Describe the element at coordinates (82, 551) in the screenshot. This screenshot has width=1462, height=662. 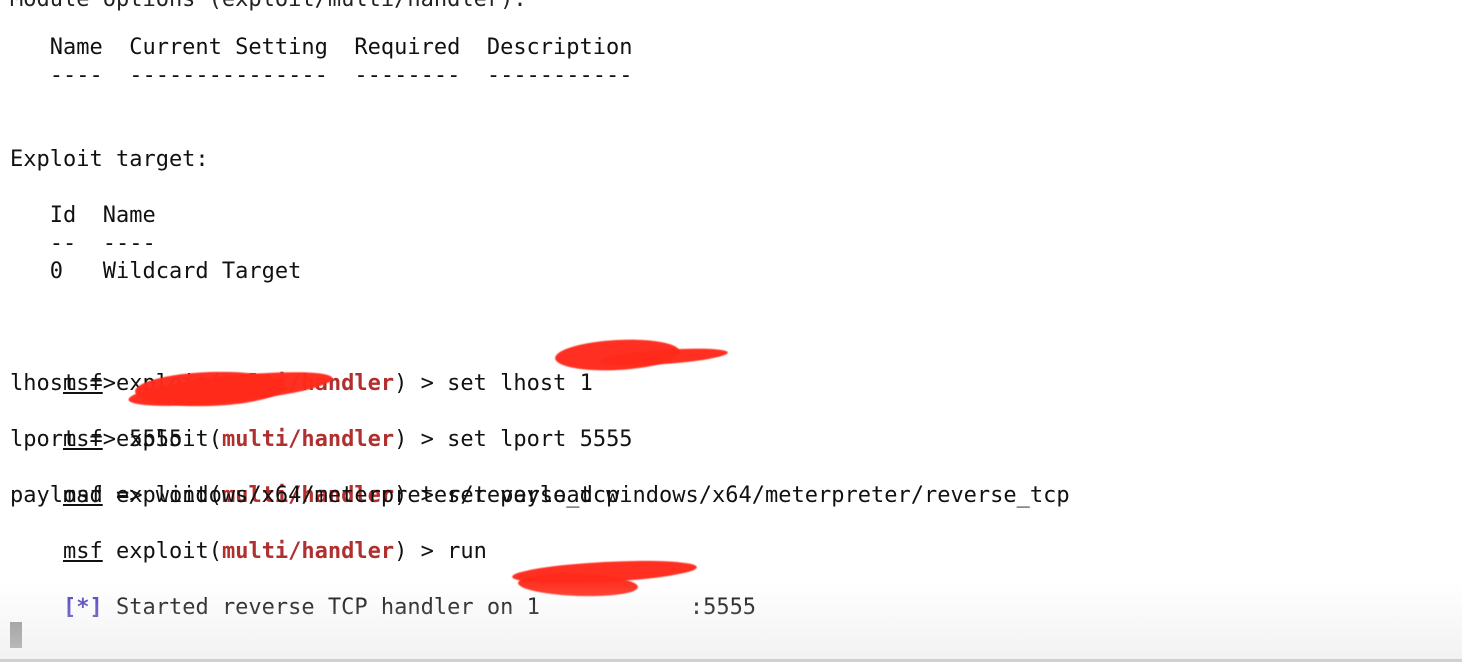
I see `prompt-msf: msf` at that location.